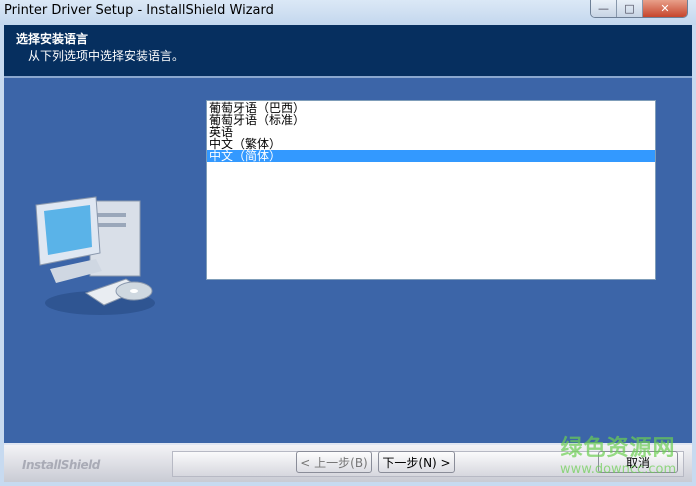  I want to click on language-option: 葡萄牙语（标准）, so click(431, 120).